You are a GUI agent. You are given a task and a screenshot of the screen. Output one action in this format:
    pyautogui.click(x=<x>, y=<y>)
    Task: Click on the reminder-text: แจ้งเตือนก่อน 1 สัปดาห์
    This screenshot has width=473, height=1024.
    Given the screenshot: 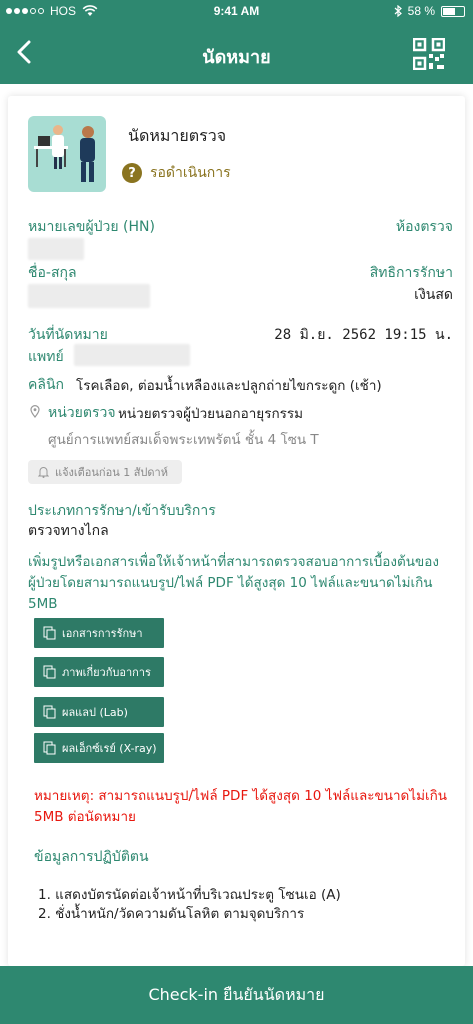 What is the action you would take?
    pyautogui.click(x=111, y=472)
    